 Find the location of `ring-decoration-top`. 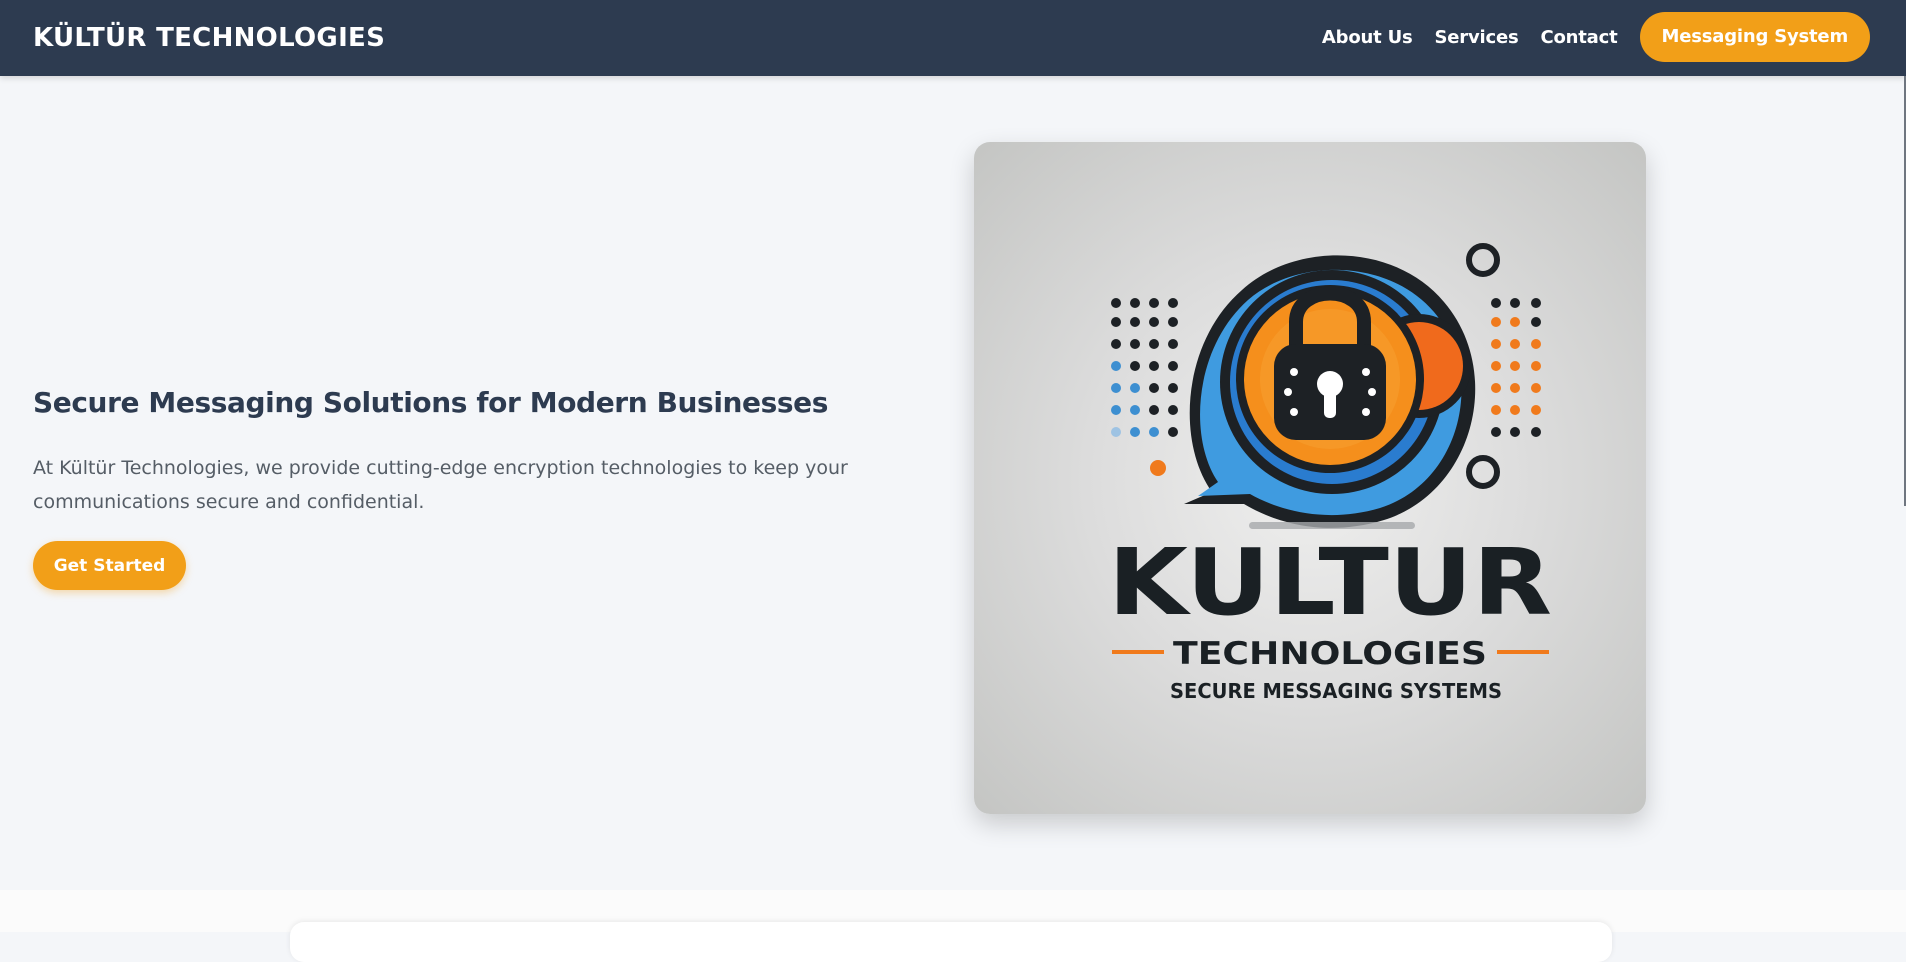

ring-decoration-top is located at coordinates (1483, 260).